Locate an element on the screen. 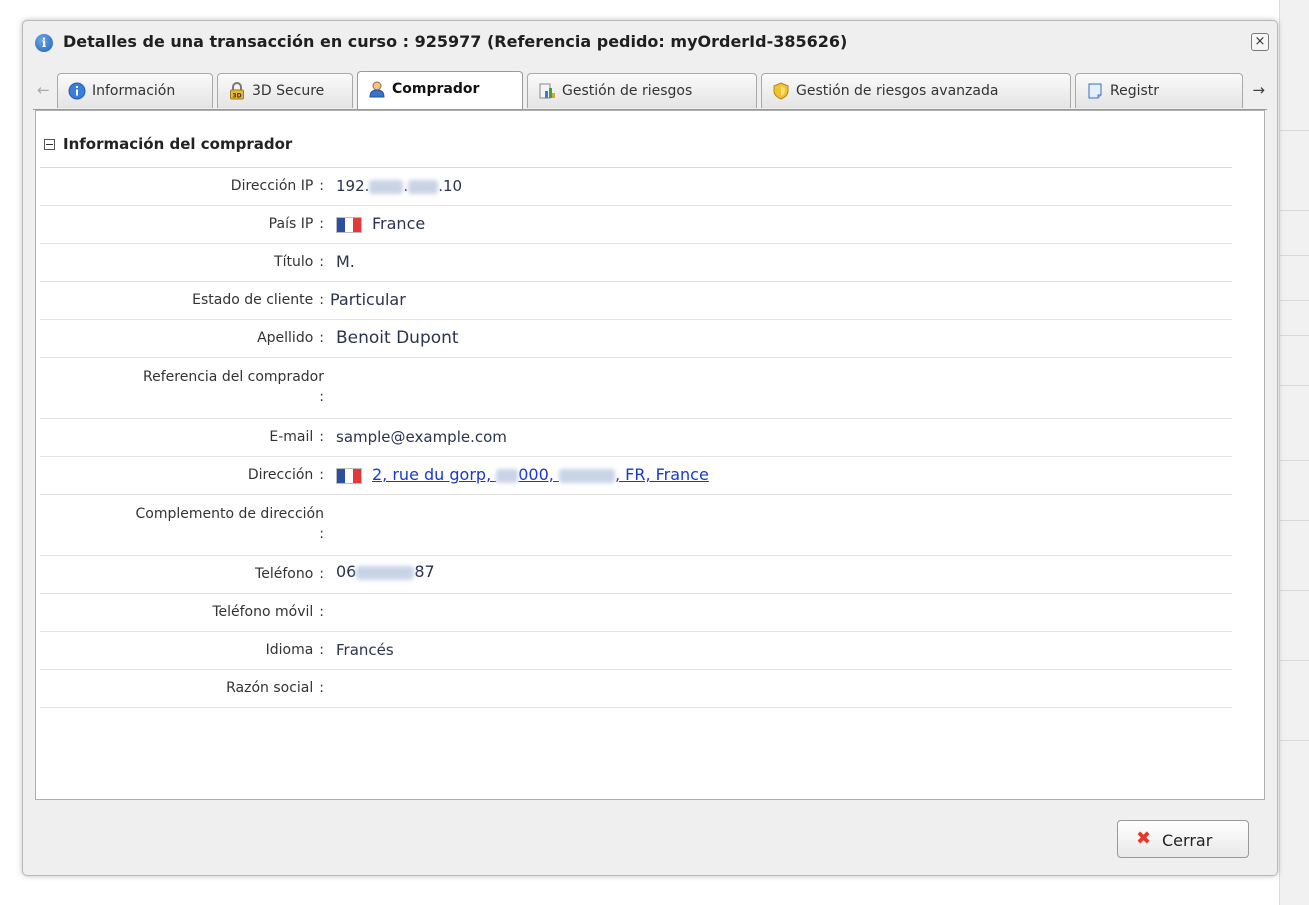 This screenshot has width=1309, height=905. field-row-phone: Teléfono: 06 87 is located at coordinates (636, 575).